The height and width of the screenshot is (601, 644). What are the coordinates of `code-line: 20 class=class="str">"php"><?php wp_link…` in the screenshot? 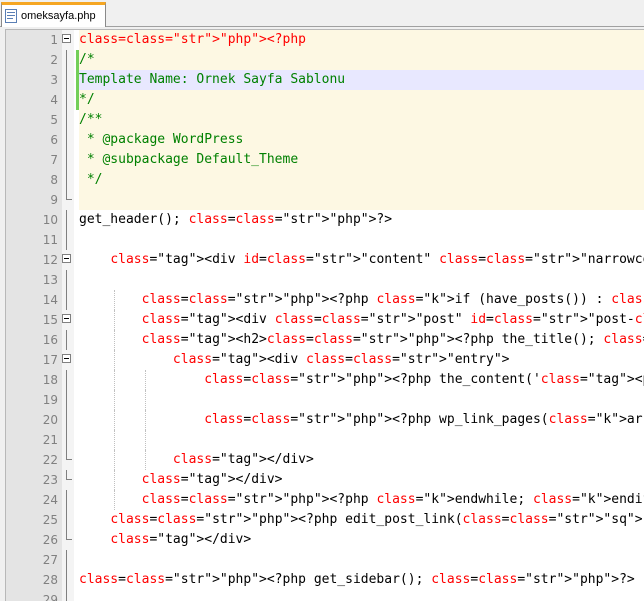 It's located at (325, 420).